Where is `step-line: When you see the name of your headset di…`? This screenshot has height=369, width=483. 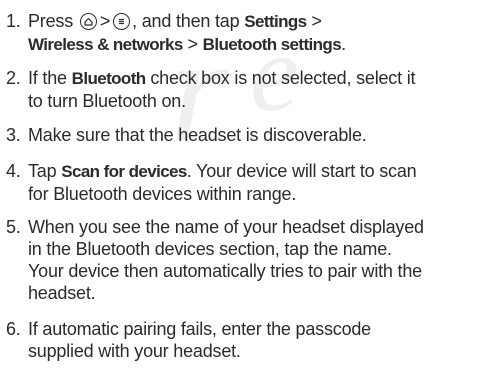 step-line: When you see the name of your headset di… is located at coordinates (226, 227).